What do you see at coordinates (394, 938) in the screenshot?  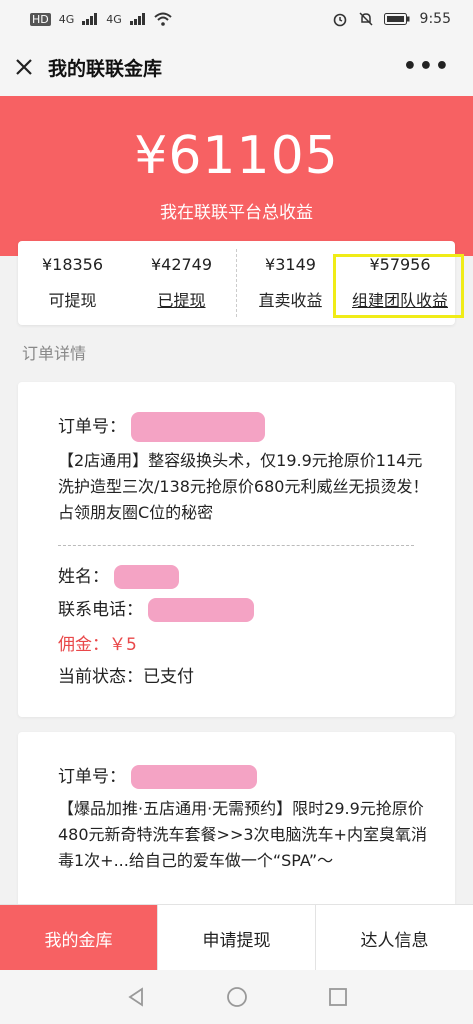 I see `tab-expert-info: 达人信息` at bounding box center [394, 938].